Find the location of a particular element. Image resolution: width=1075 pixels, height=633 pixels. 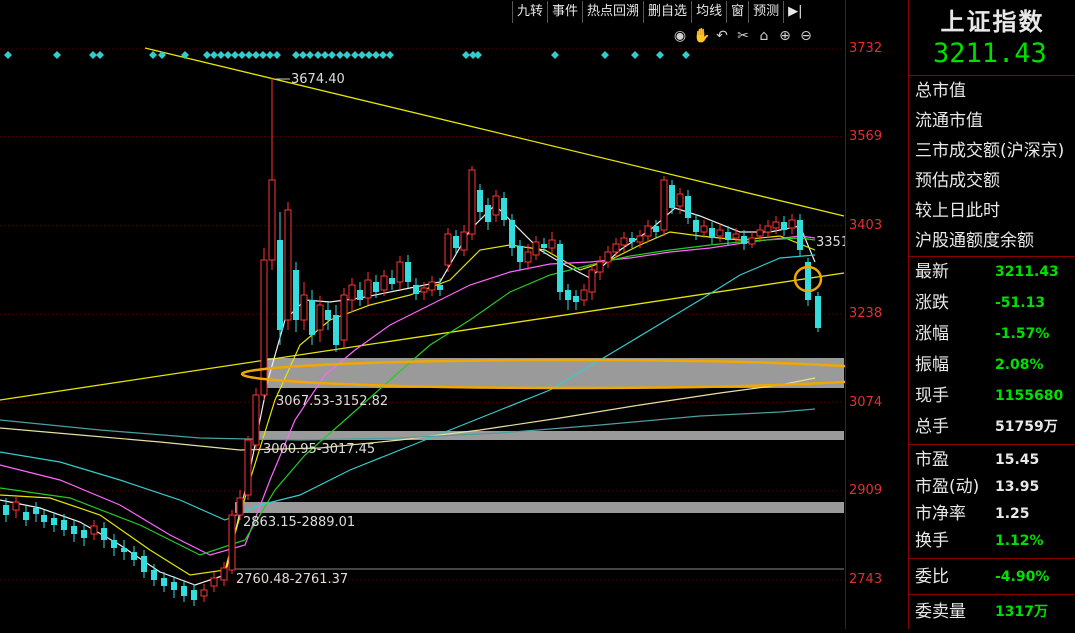

quote-change: 涨跌 -51.13 is located at coordinates (980, 303).